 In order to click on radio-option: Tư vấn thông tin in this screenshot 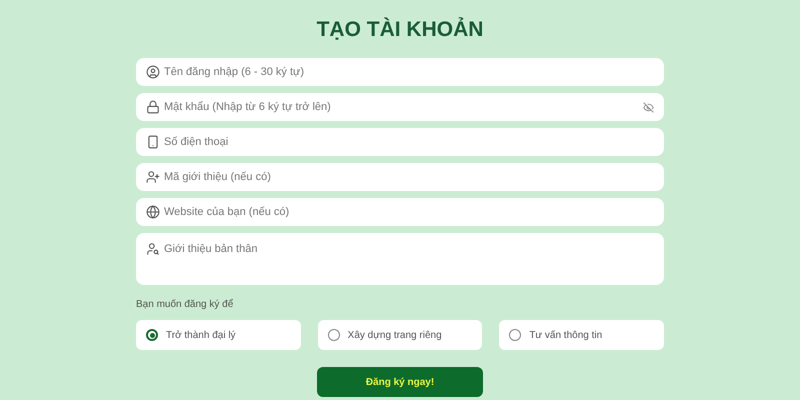, I will do `click(581, 335)`.